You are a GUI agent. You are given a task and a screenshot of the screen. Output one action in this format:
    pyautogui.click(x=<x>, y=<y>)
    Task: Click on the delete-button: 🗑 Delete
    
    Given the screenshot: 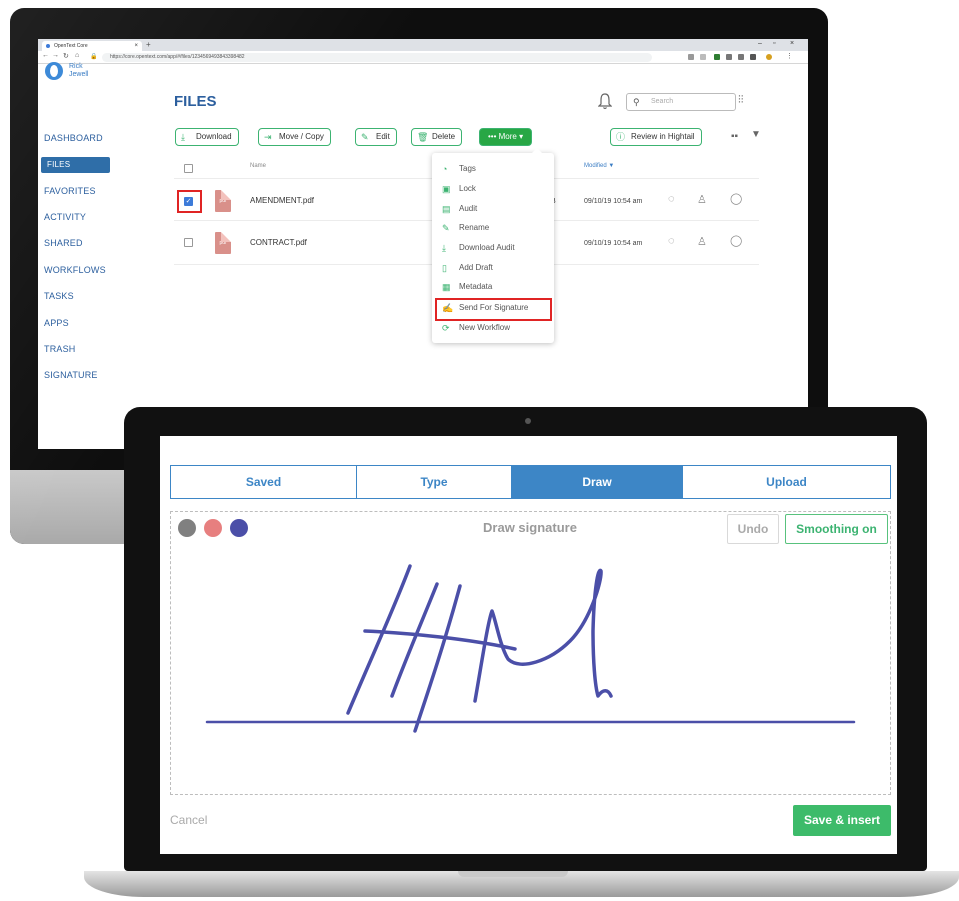 What is the action you would take?
    pyautogui.click(x=437, y=137)
    